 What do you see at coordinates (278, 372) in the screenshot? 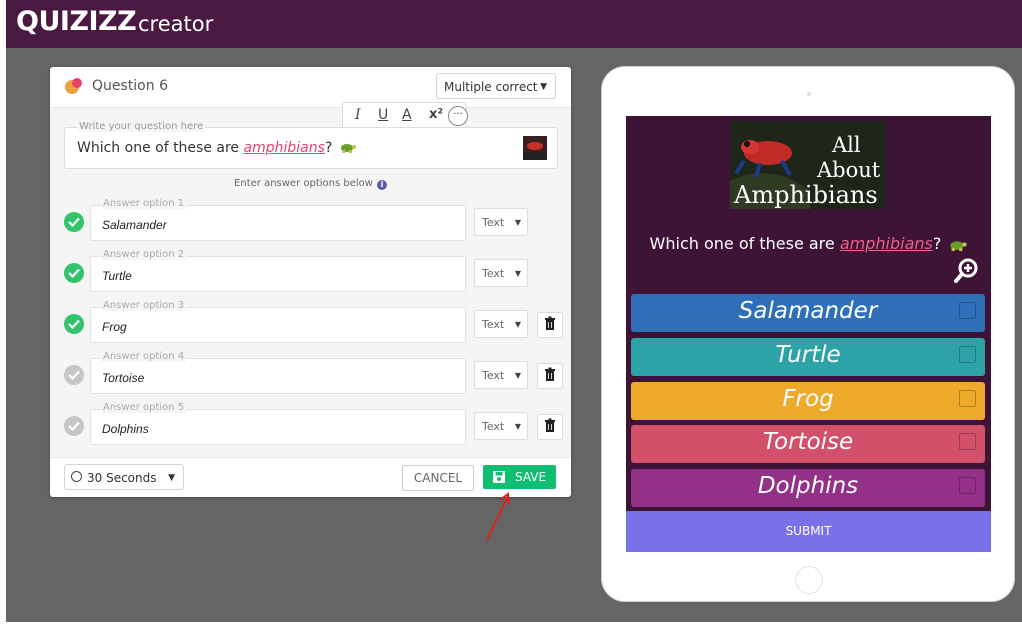
I see `answer-option-input: Answer option 4 Tortoise` at bounding box center [278, 372].